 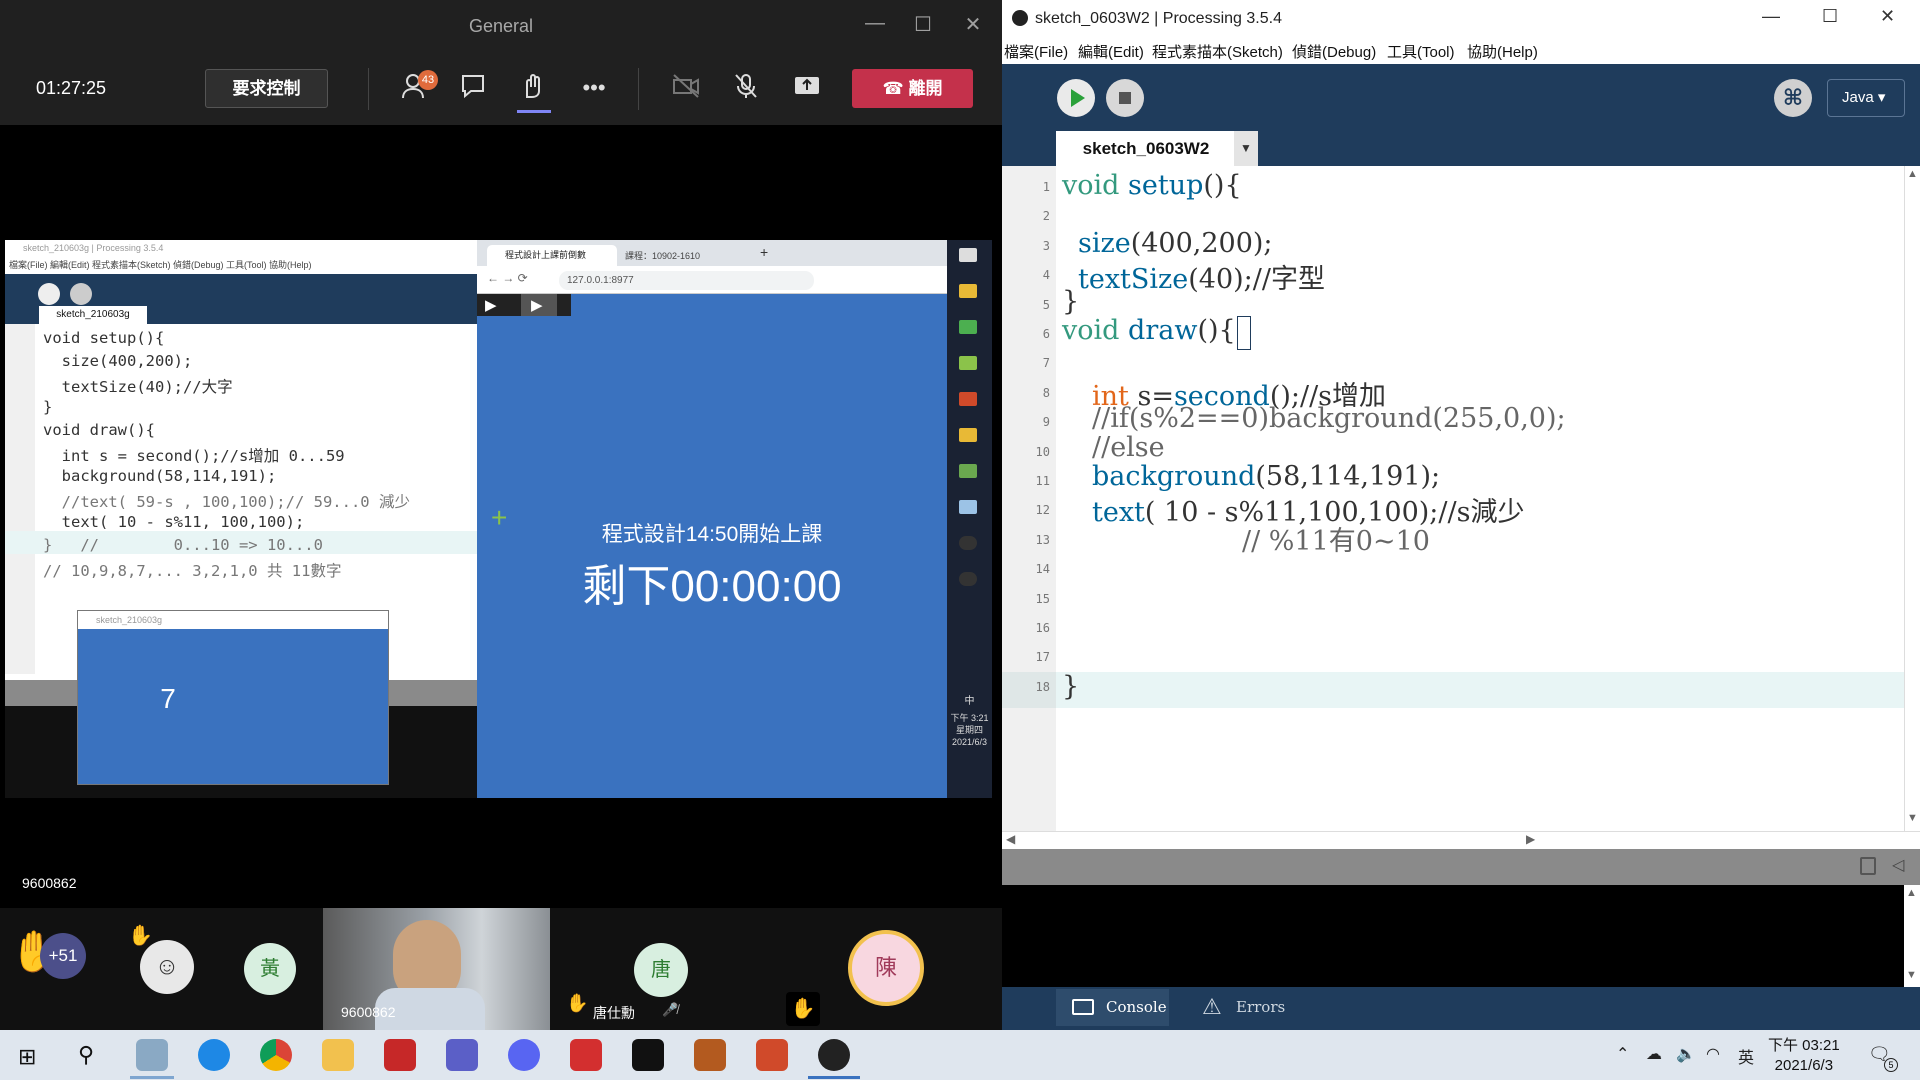 What do you see at coordinates (1146, 148) in the screenshot?
I see `sketch-tab: sketch_0603W2` at bounding box center [1146, 148].